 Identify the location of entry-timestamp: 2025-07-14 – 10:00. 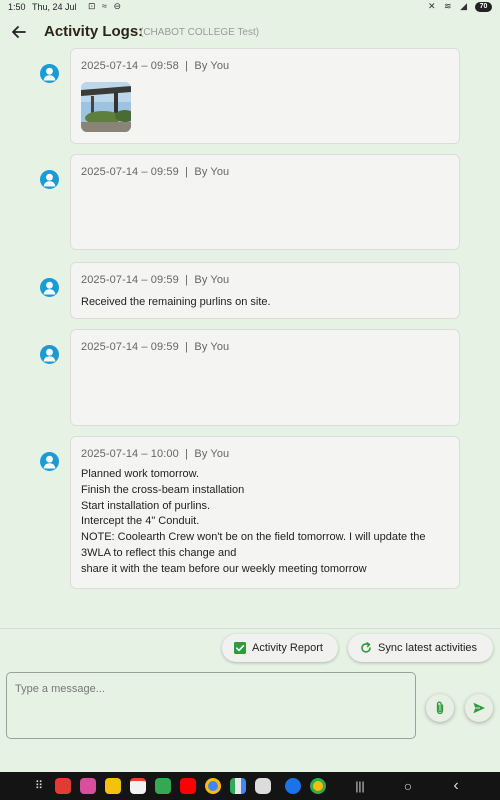
(130, 454).